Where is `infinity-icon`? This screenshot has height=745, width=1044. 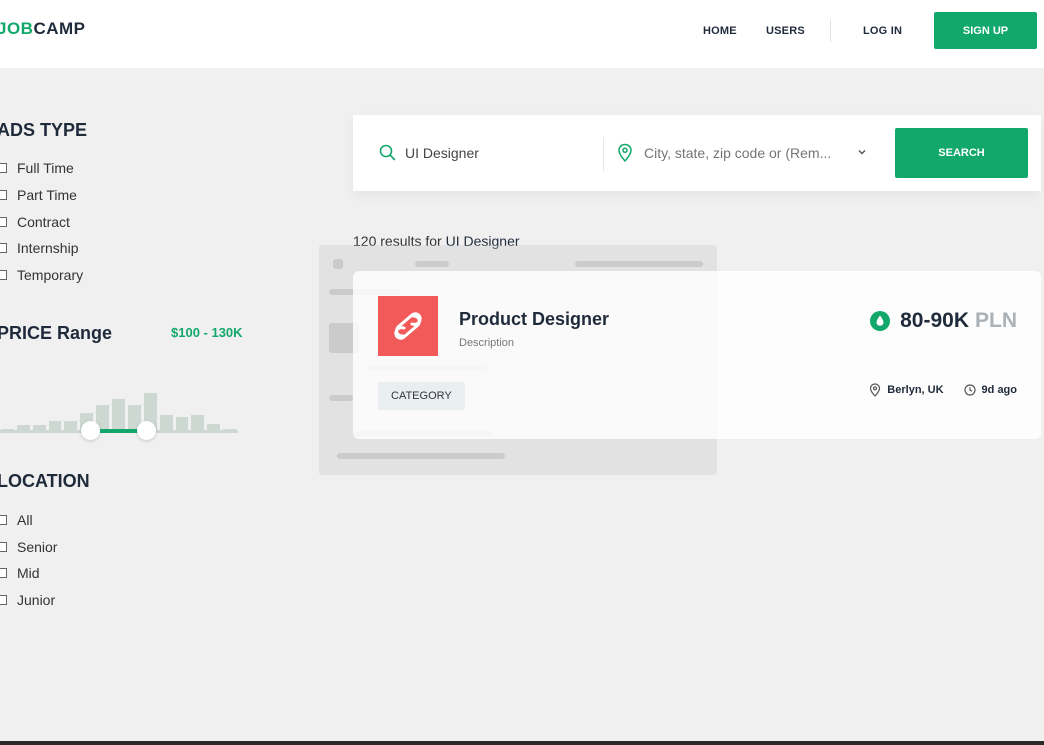
infinity-icon is located at coordinates (408, 326).